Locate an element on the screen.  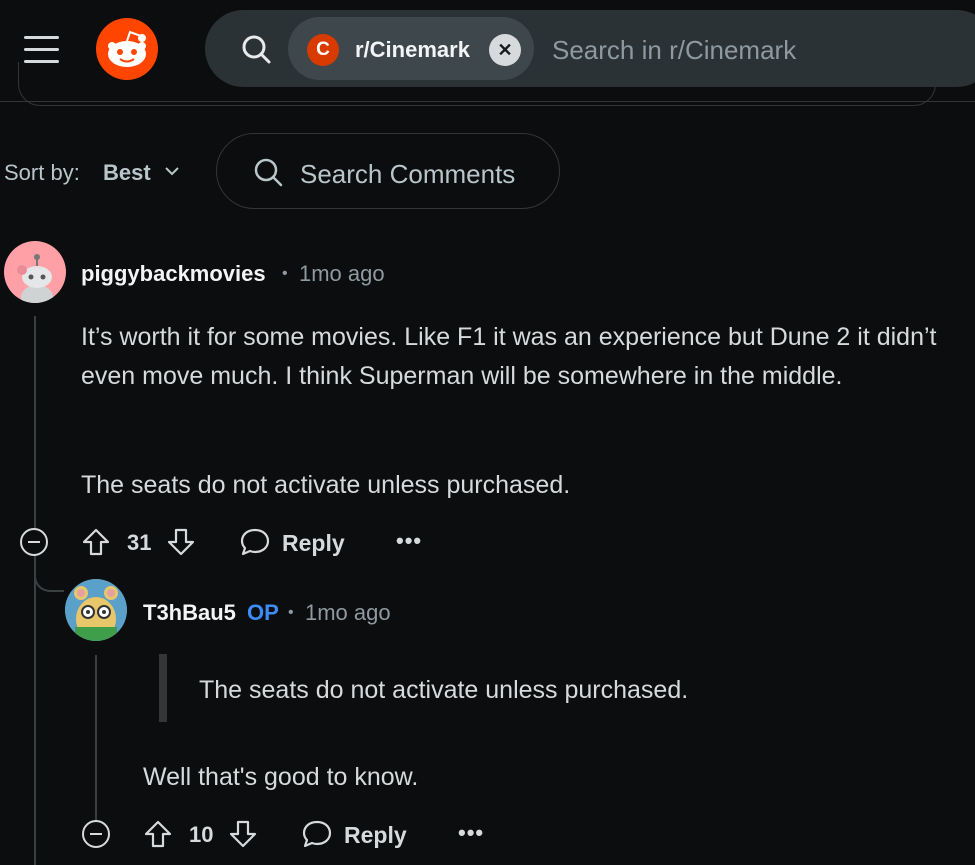
quote-bar is located at coordinates (163, 688).